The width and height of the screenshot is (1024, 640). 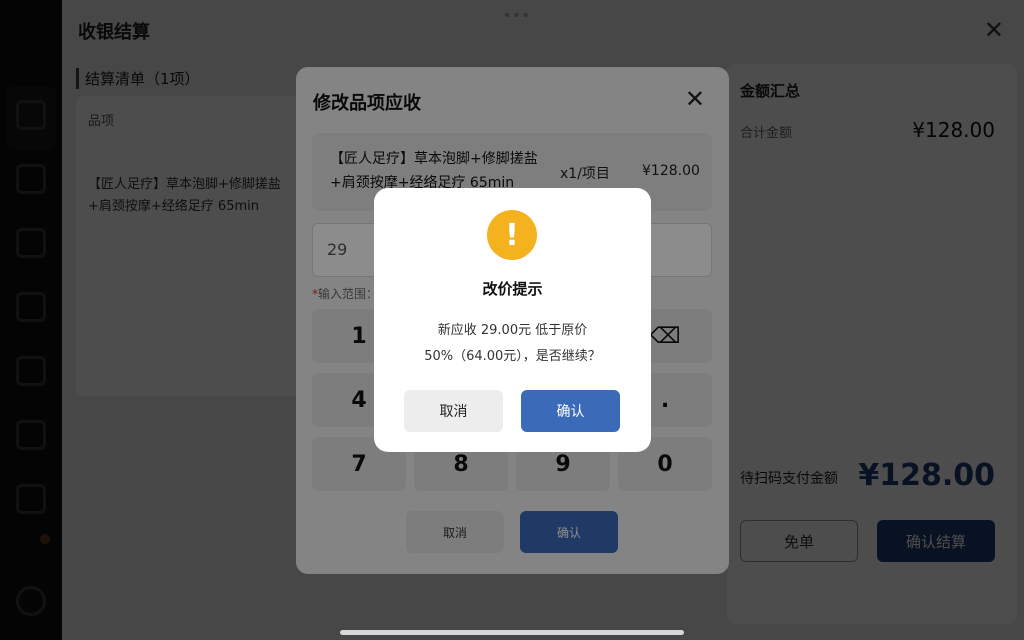 I want to click on alert-cancel-button: 取消, so click(x=453, y=411).